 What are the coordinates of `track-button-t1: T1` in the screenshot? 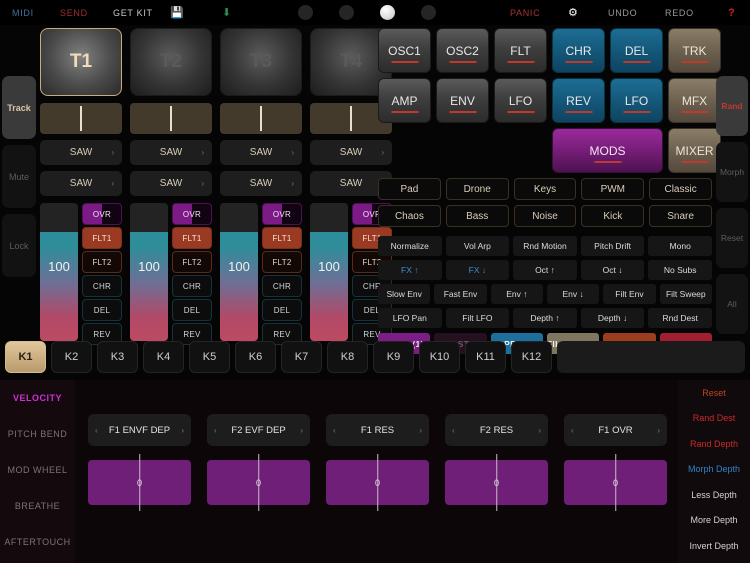 It's located at (81, 62).